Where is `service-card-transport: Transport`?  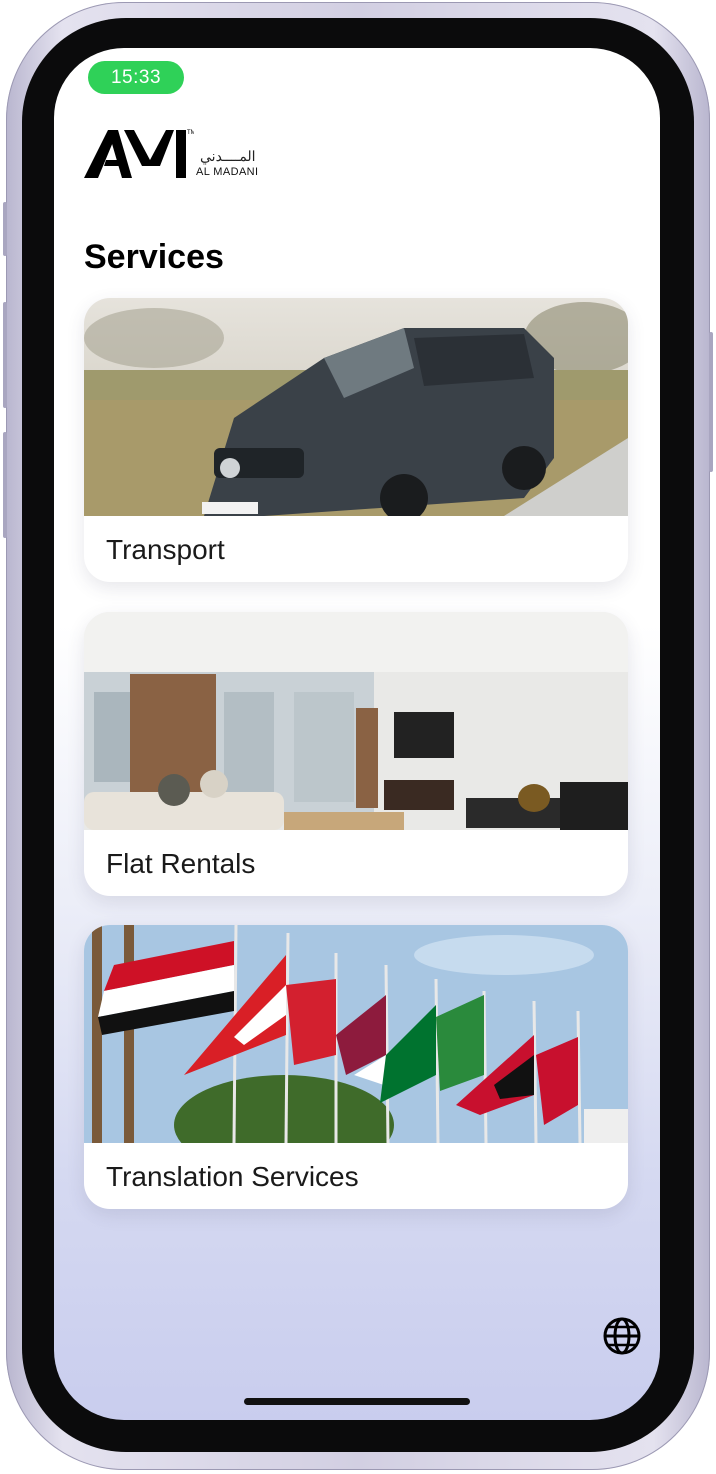
service-card-transport: Transport is located at coordinates (356, 440).